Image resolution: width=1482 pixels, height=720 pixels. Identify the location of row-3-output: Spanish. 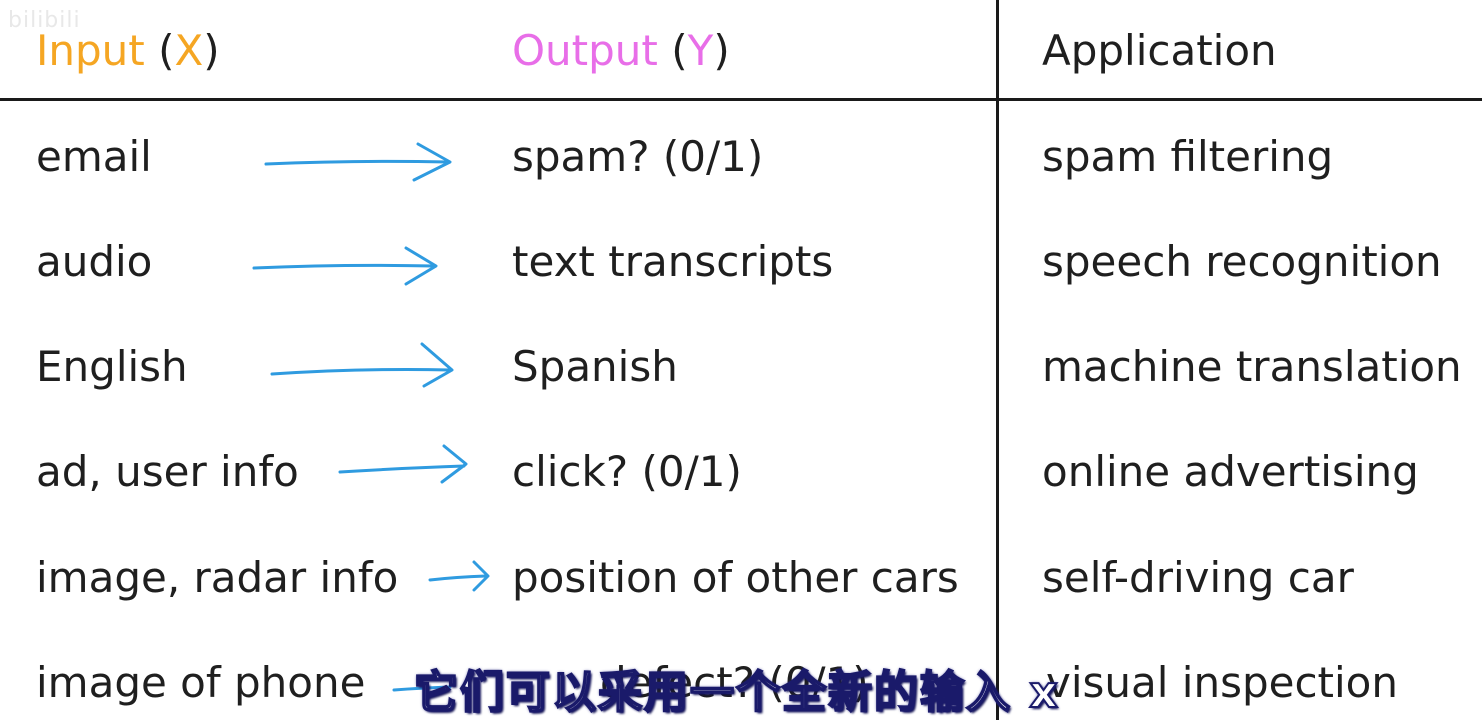
(595, 366).